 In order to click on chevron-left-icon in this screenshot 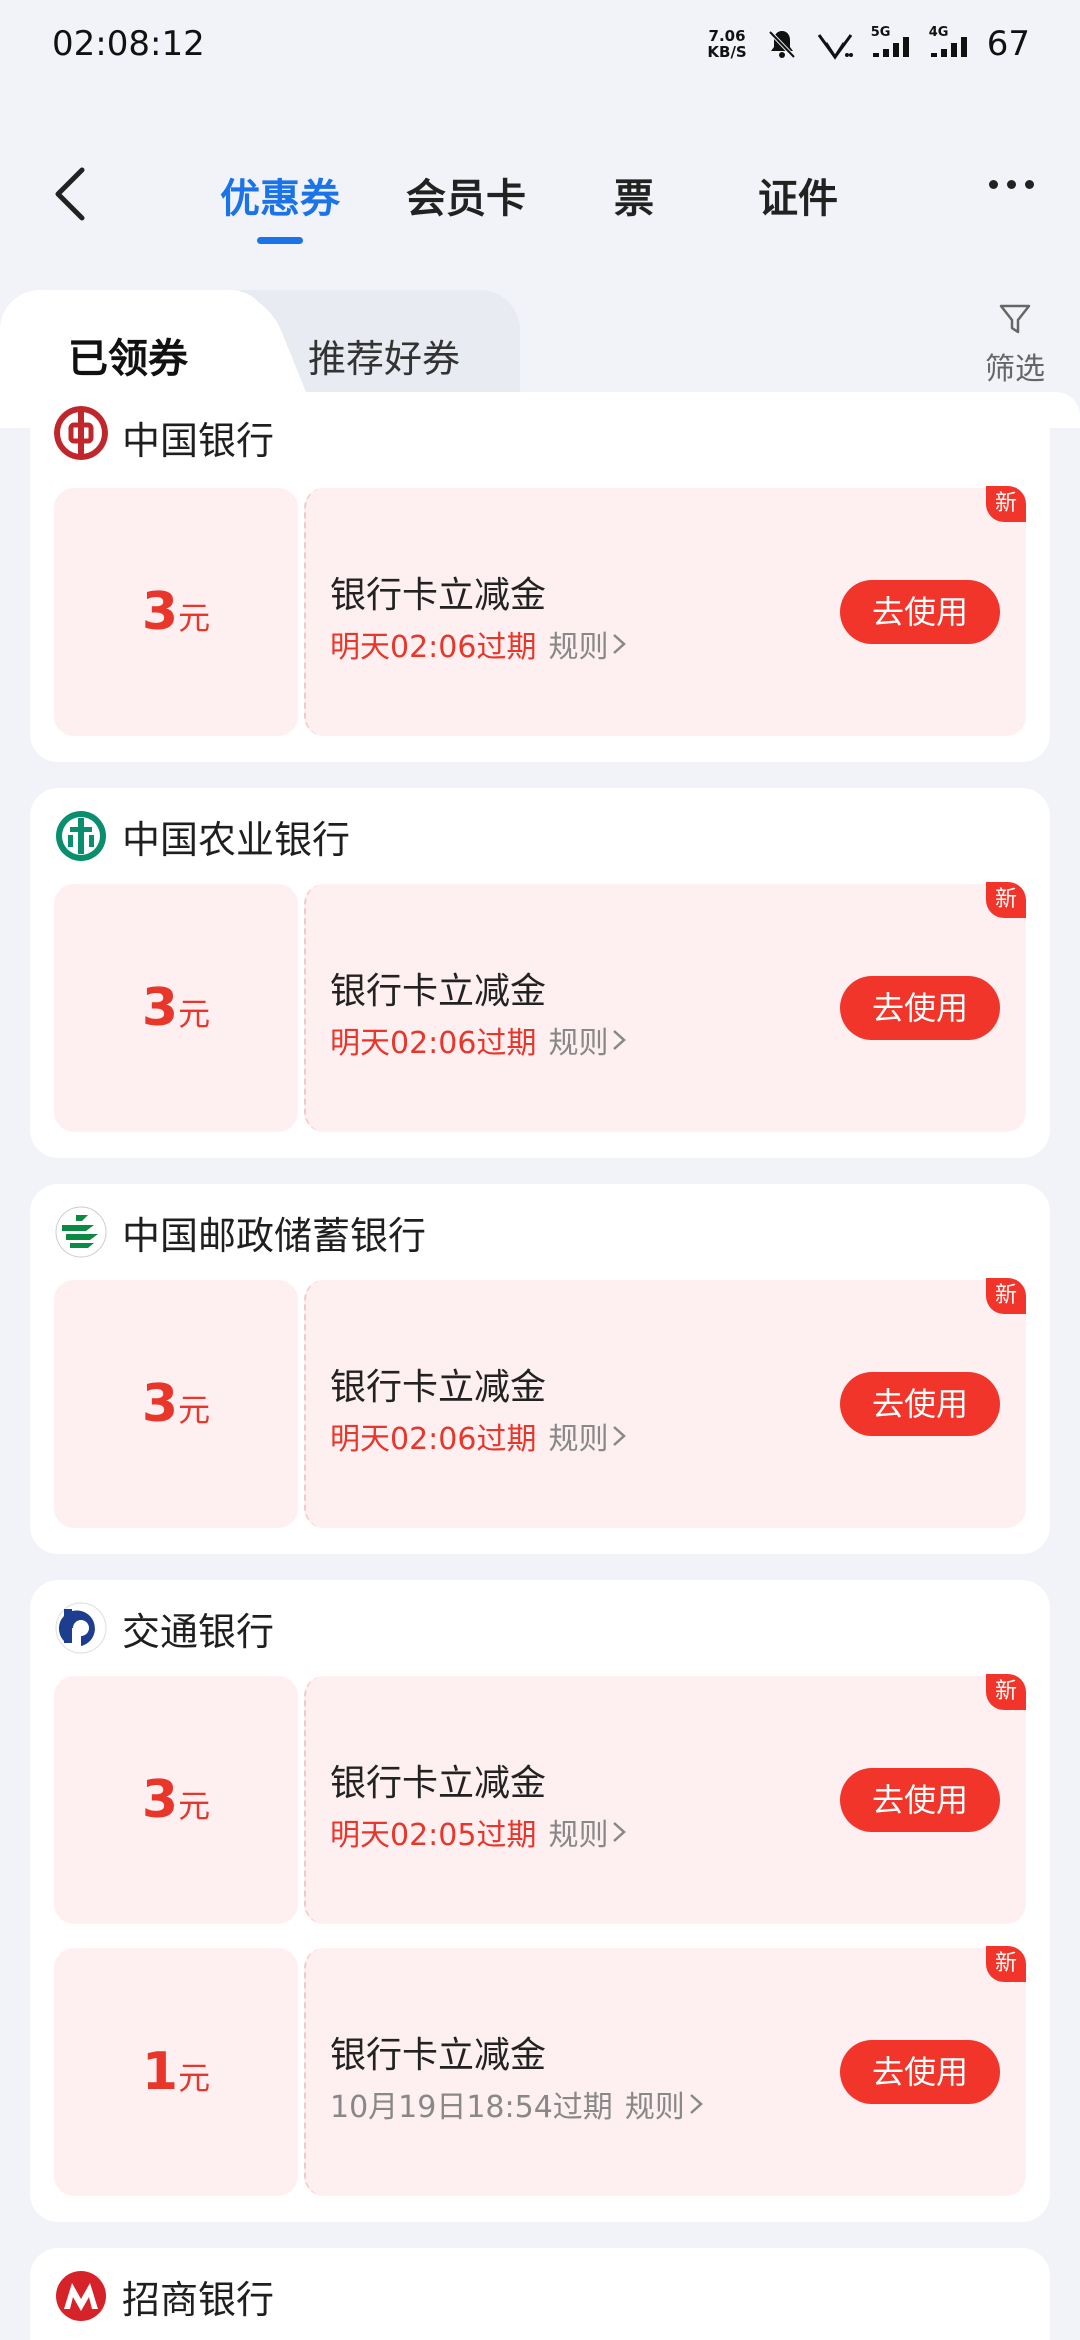, I will do `click(70, 194)`.